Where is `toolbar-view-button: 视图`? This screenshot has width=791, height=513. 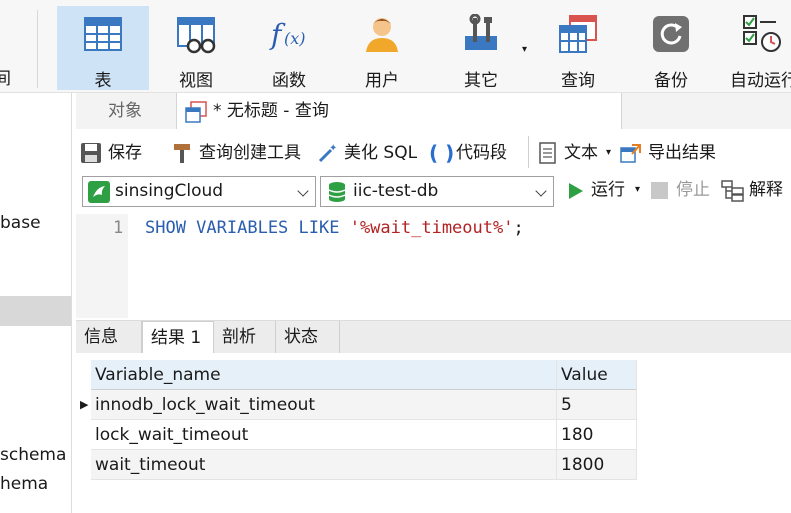 toolbar-view-button: 视图 is located at coordinates (196, 48).